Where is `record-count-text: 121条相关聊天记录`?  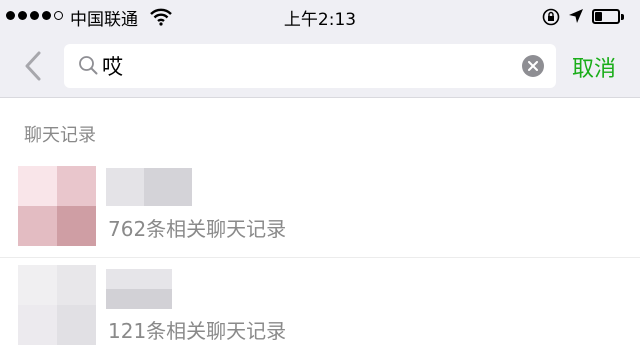 record-count-text: 121条相关聊天记录 is located at coordinates (197, 331).